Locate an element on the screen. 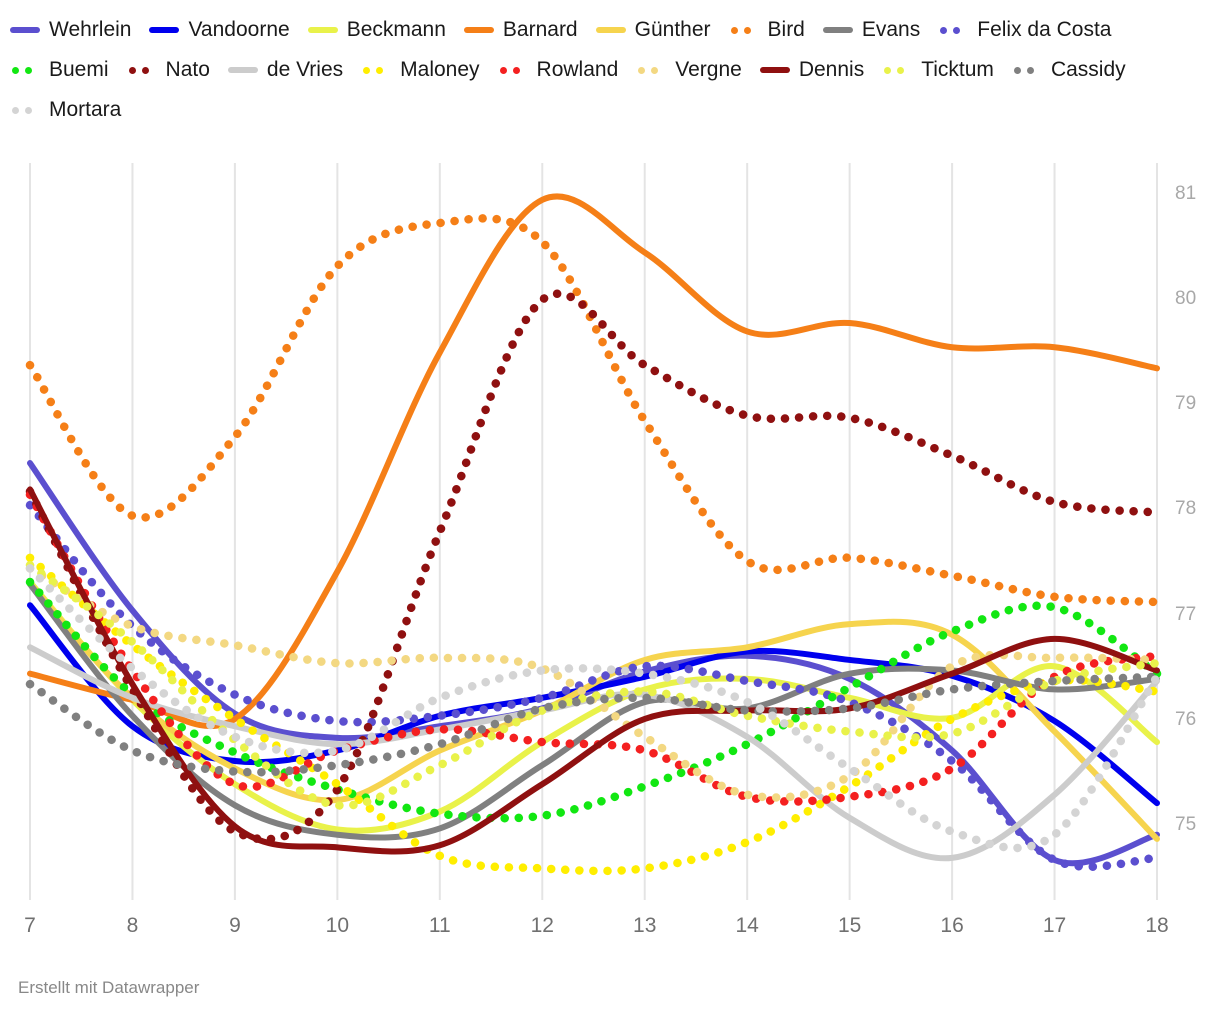 The width and height of the screenshot is (1220, 1016). legend-item-dennis: Dennis is located at coordinates (812, 70).